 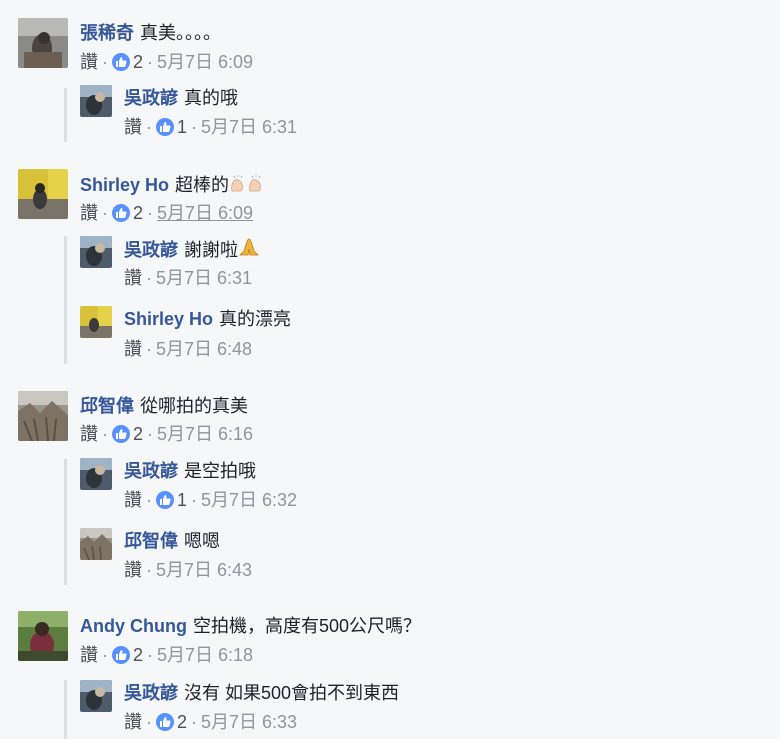 I want to click on praying-hands-icon, so click(x=249, y=250).